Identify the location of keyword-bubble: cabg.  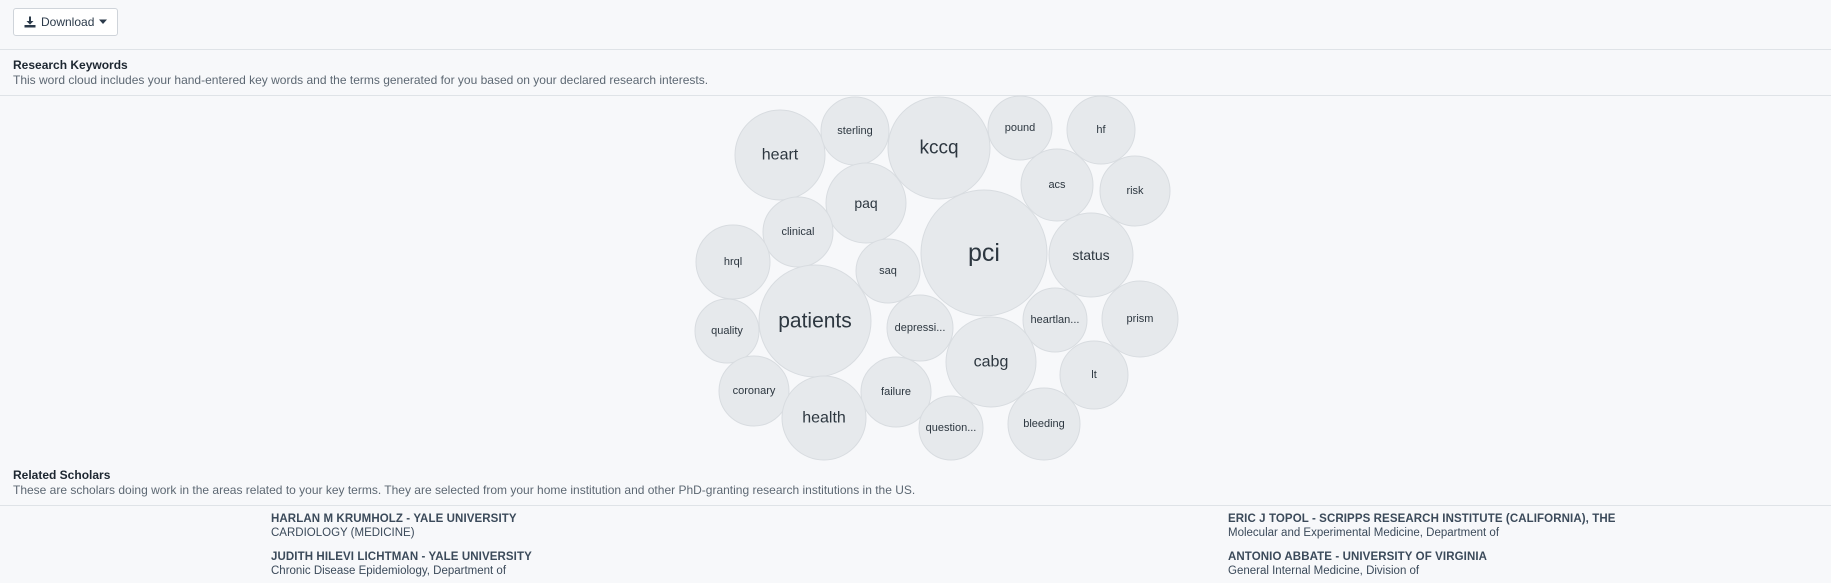
(991, 362).